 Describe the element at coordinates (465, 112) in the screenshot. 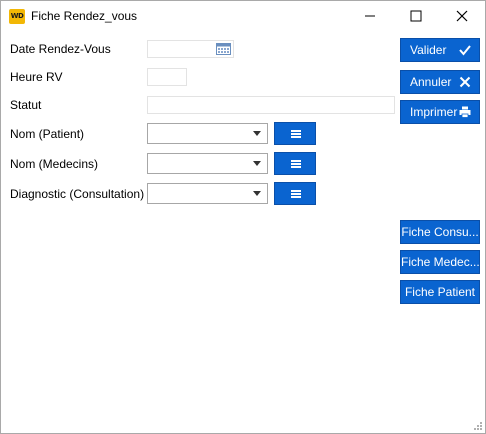

I see `printer-icon` at that location.